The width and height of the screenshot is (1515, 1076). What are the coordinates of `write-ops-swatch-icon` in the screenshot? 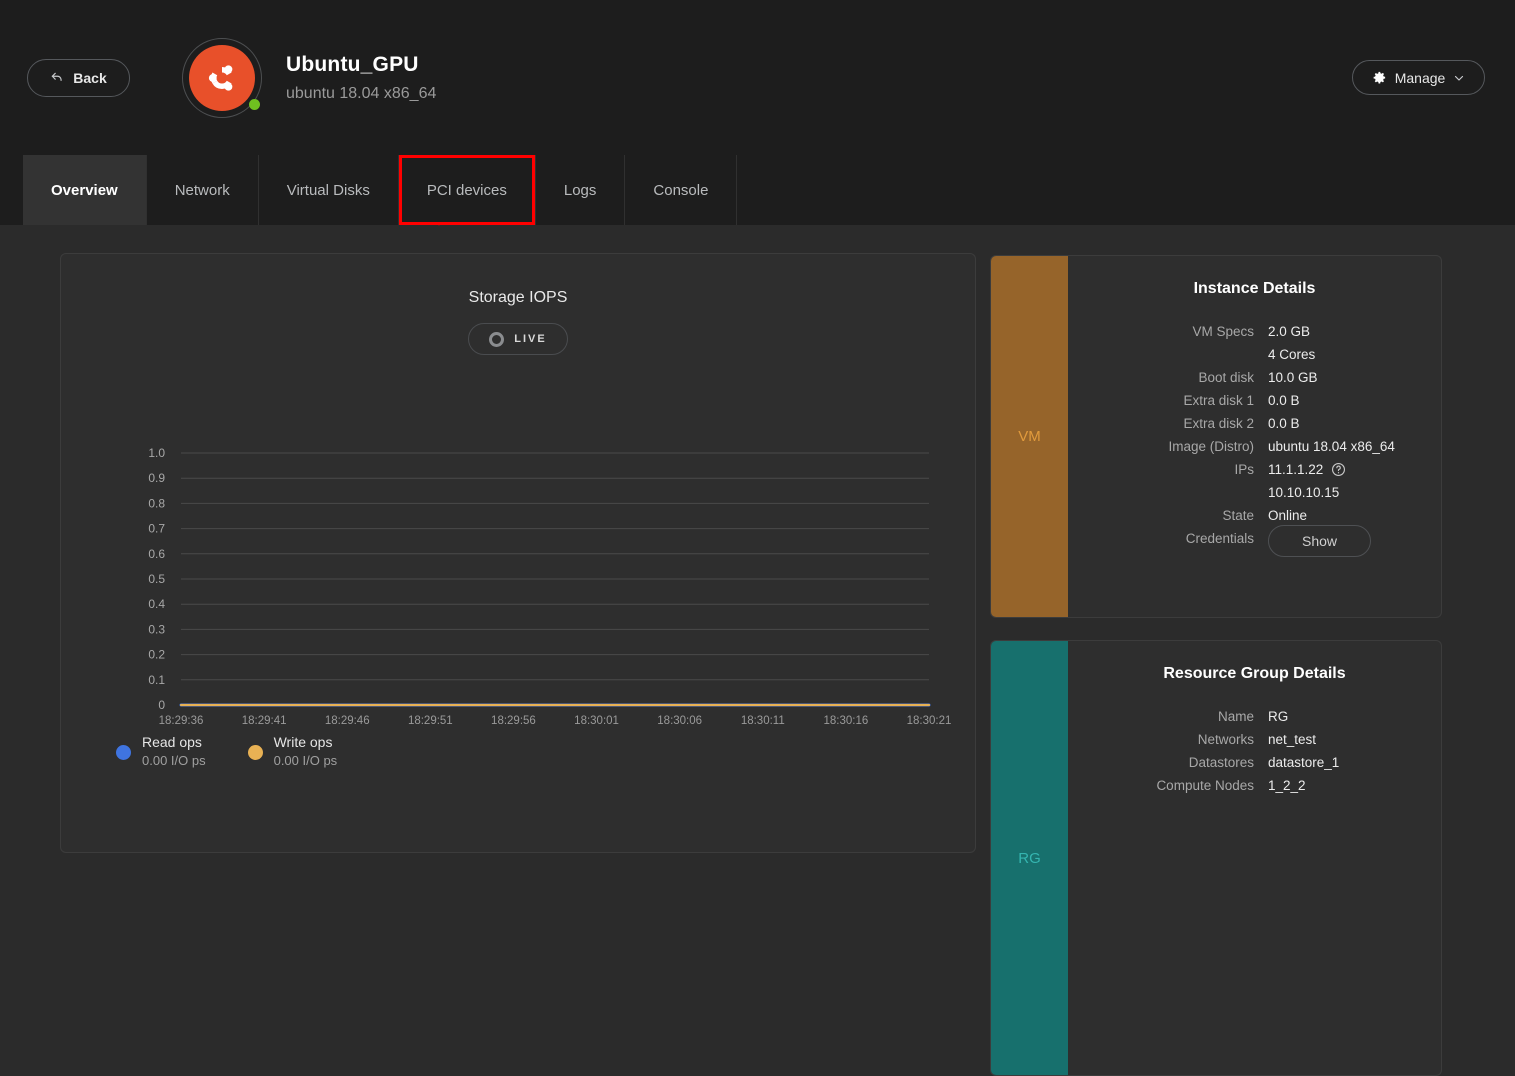 It's located at (255, 752).